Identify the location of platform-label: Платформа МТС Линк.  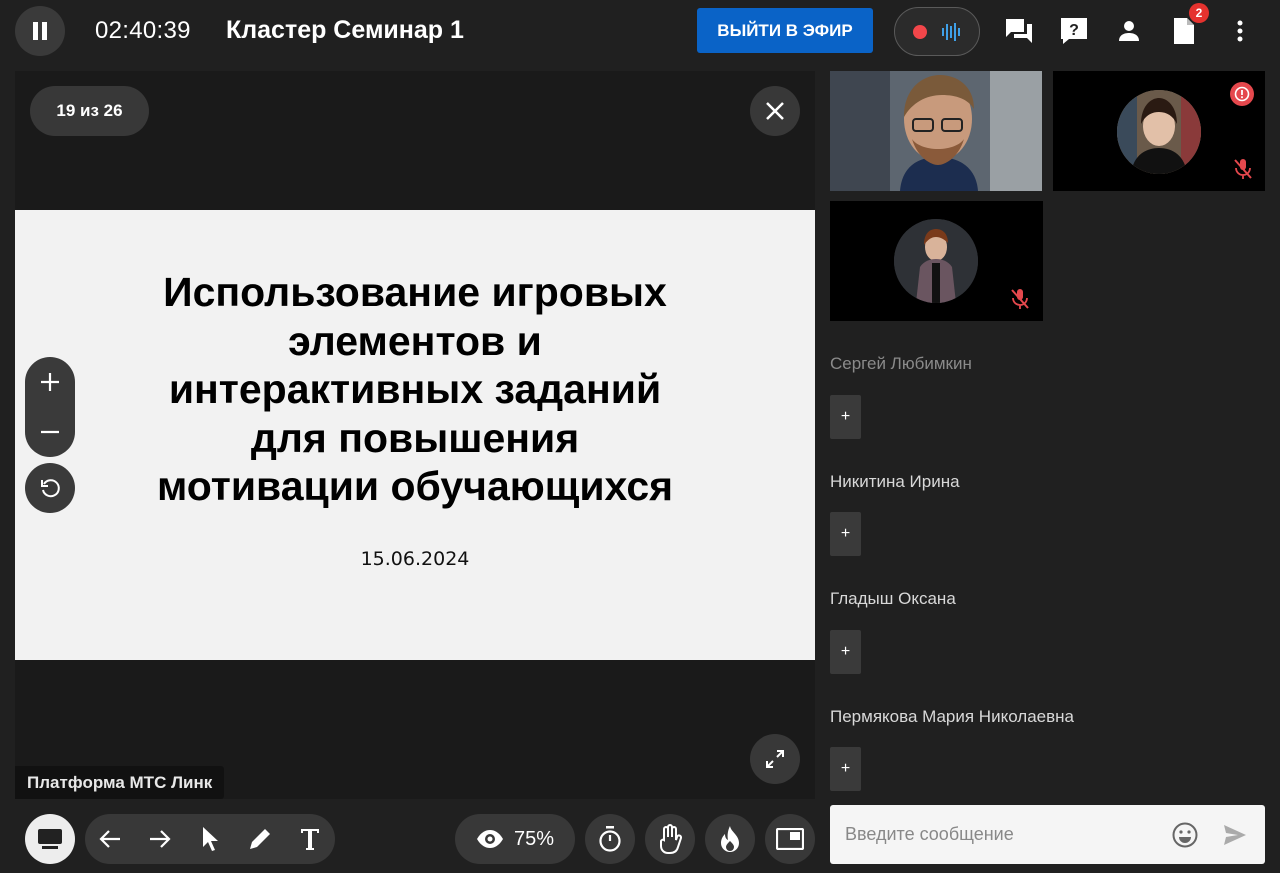
(120, 782).